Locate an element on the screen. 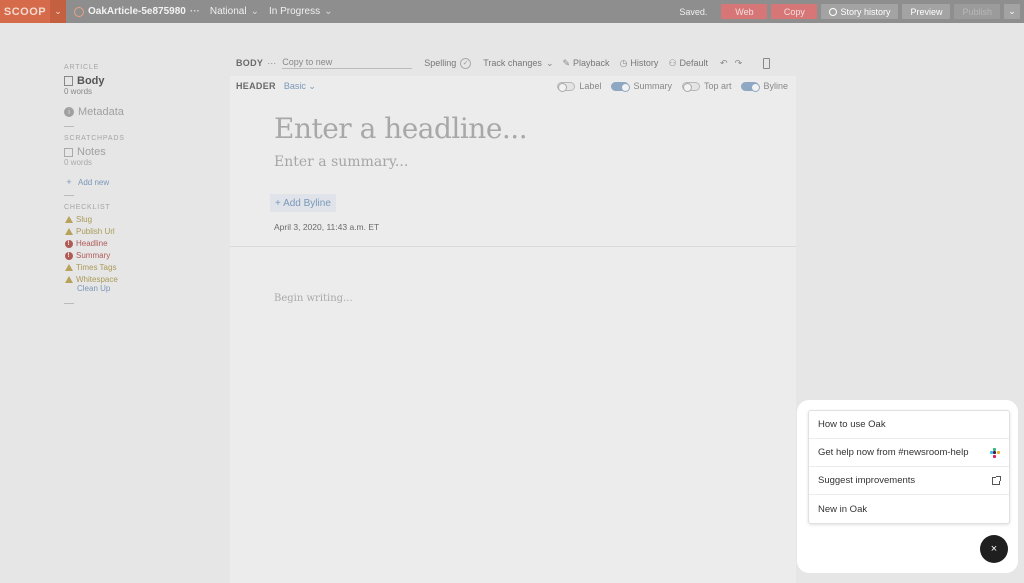 The image size is (1024, 583). checklist-label: Summary is located at coordinates (93, 255).